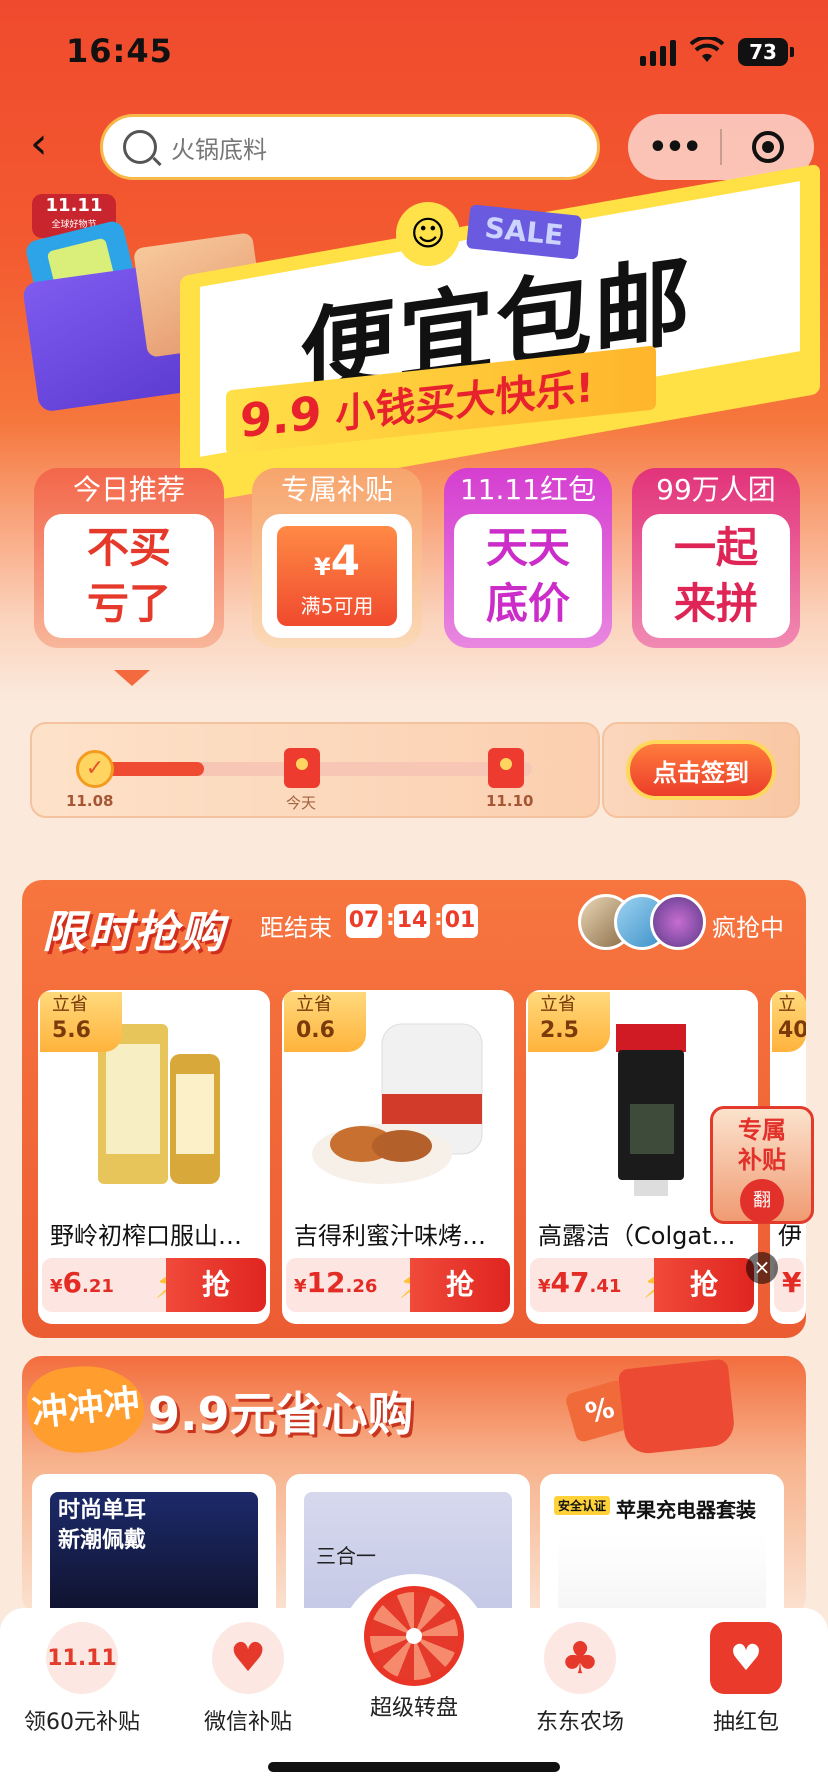 This screenshot has width=828, height=1792. Describe the element at coordinates (678, 922) in the screenshot. I see `avatar` at that location.